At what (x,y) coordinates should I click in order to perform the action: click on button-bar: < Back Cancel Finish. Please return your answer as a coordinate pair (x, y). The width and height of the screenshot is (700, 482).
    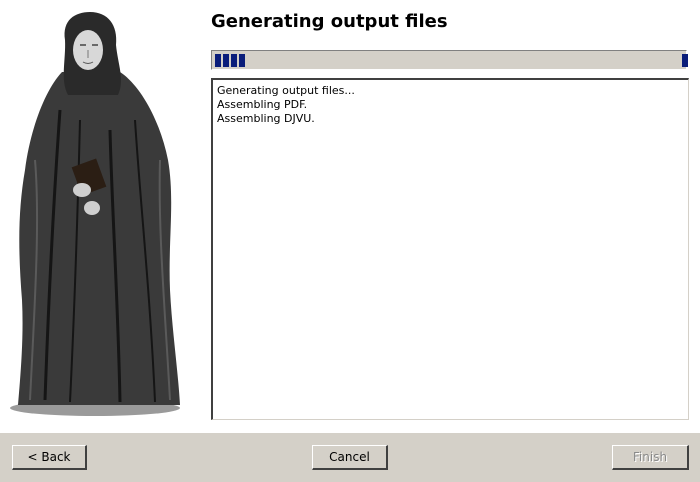
    Looking at the image, I should click on (350, 457).